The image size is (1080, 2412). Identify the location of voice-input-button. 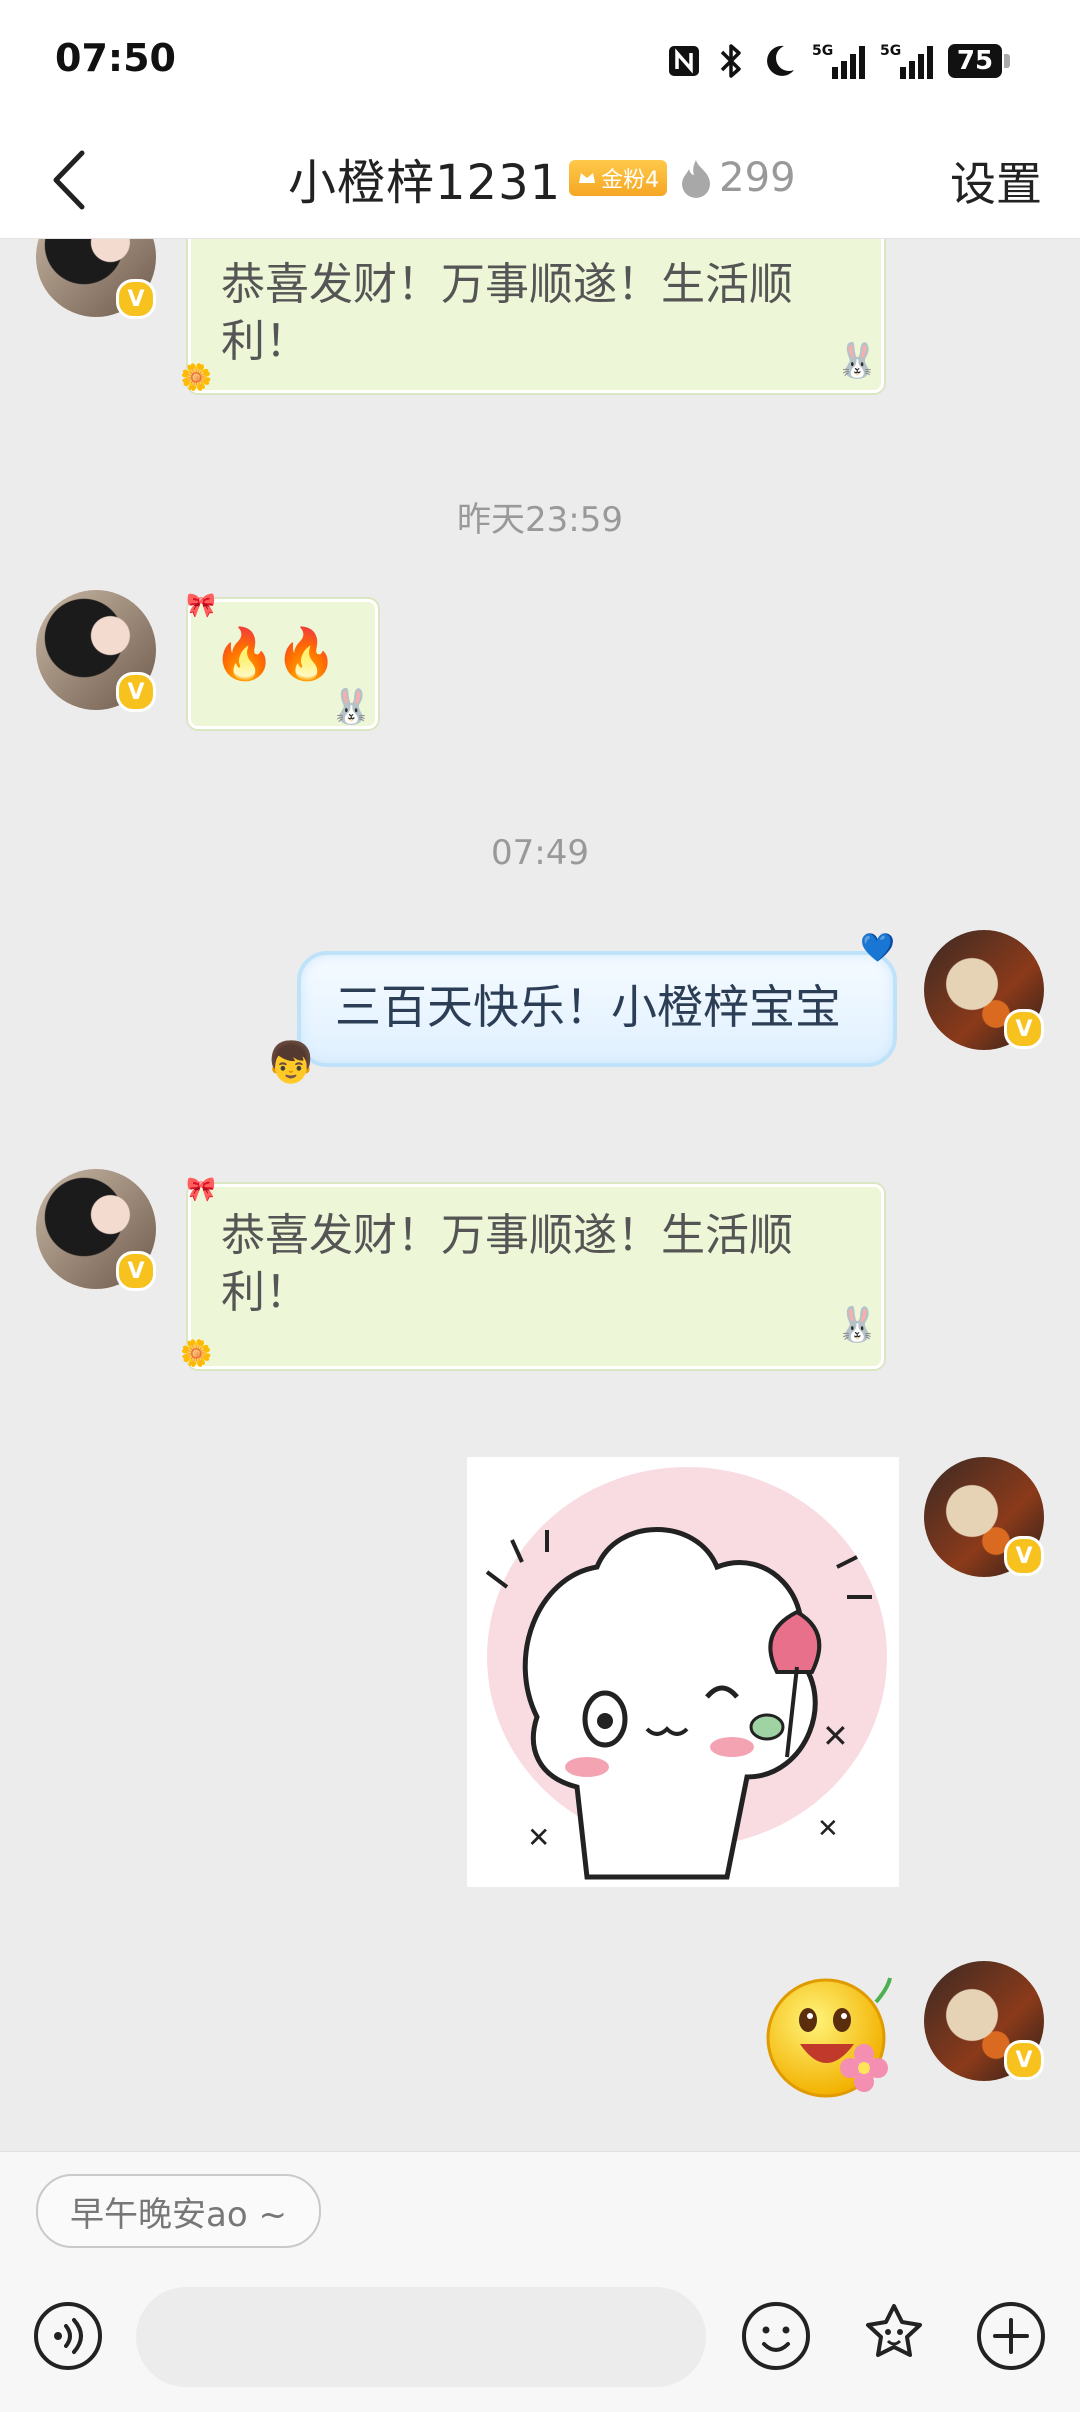
(68, 2336).